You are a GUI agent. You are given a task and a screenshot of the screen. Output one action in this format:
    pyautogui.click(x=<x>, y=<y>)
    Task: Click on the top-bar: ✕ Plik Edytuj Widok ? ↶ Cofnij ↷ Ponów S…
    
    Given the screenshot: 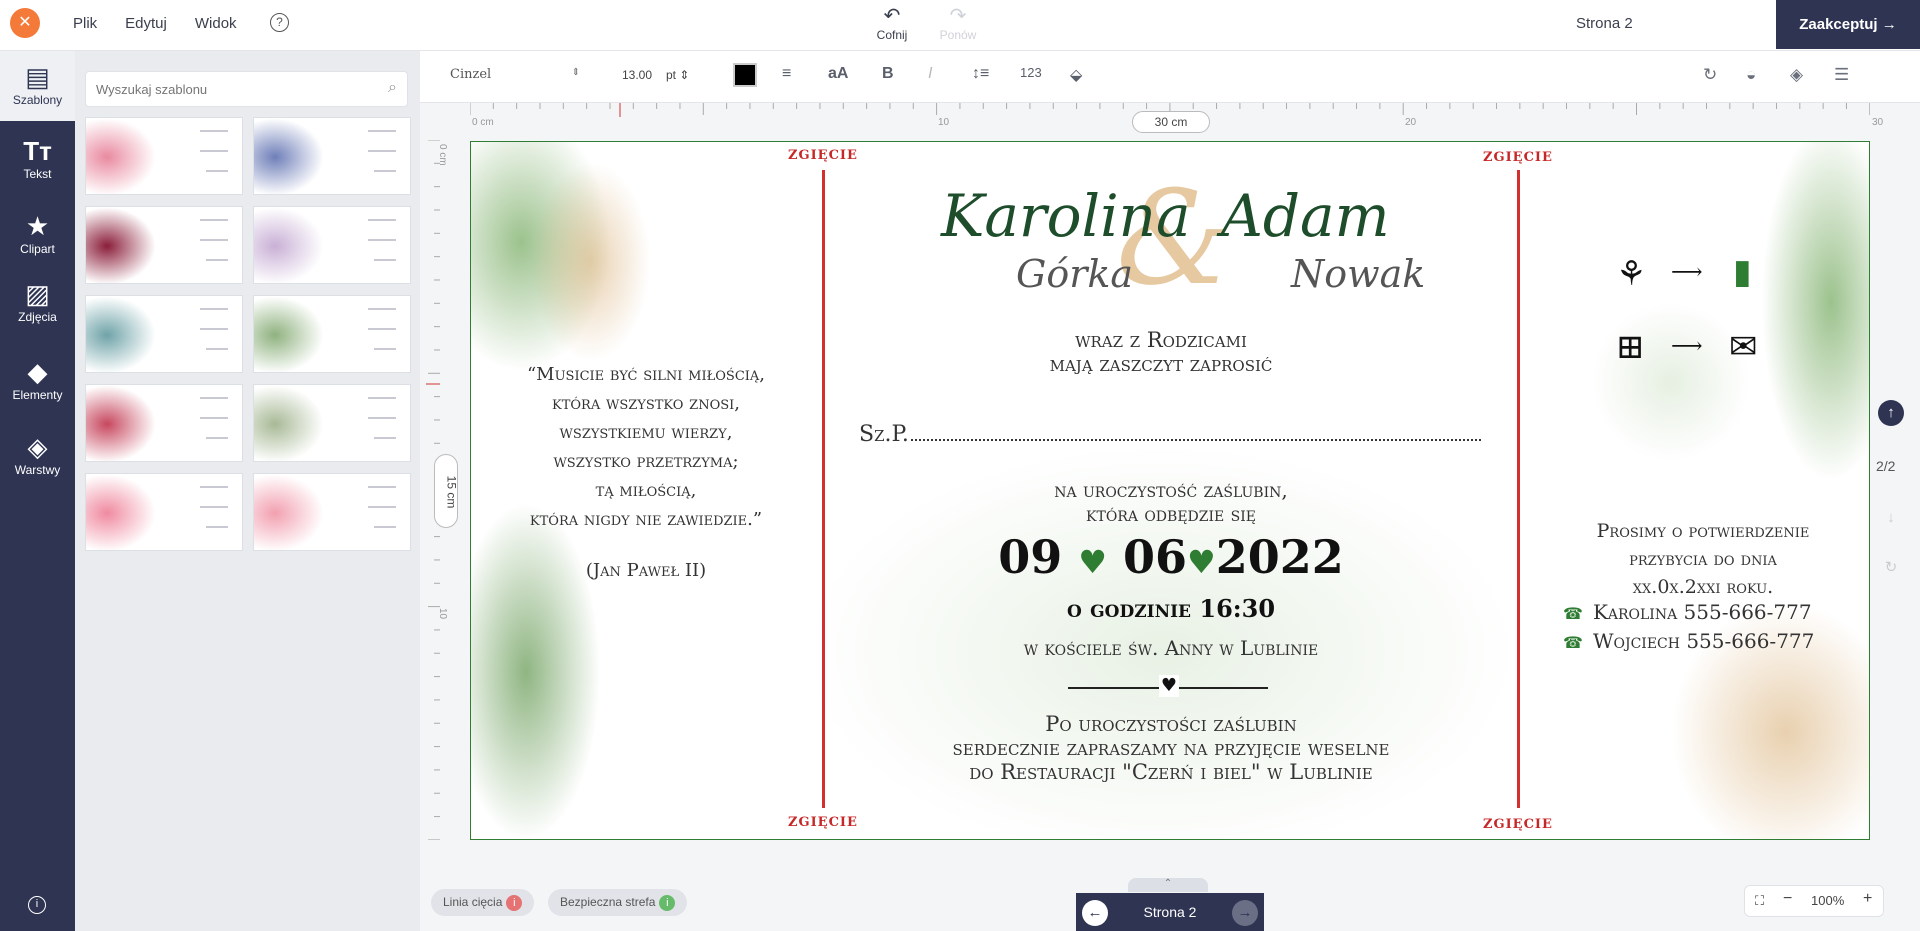 What is the action you would take?
    pyautogui.click(x=960, y=25)
    